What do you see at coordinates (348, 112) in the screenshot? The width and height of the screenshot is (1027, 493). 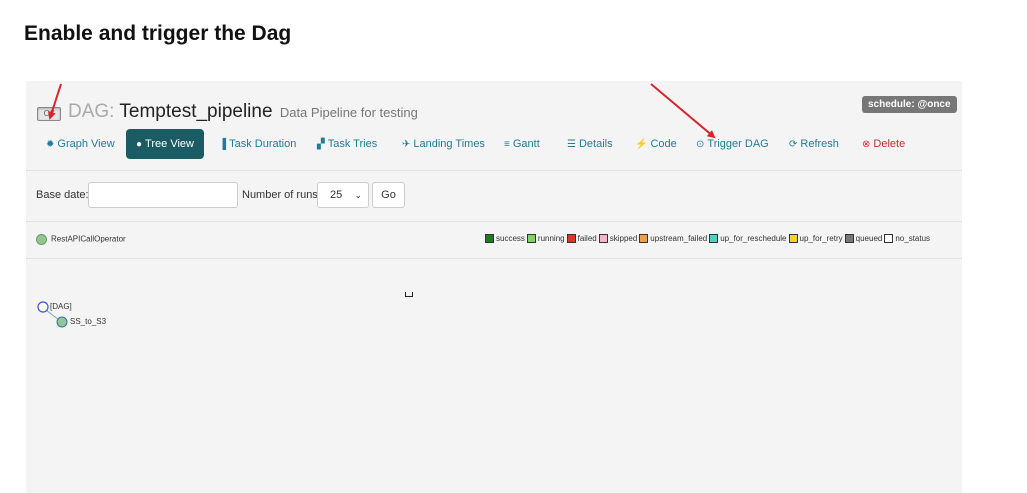 I see `dag-description: Data Pipeline for testing` at bounding box center [348, 112].